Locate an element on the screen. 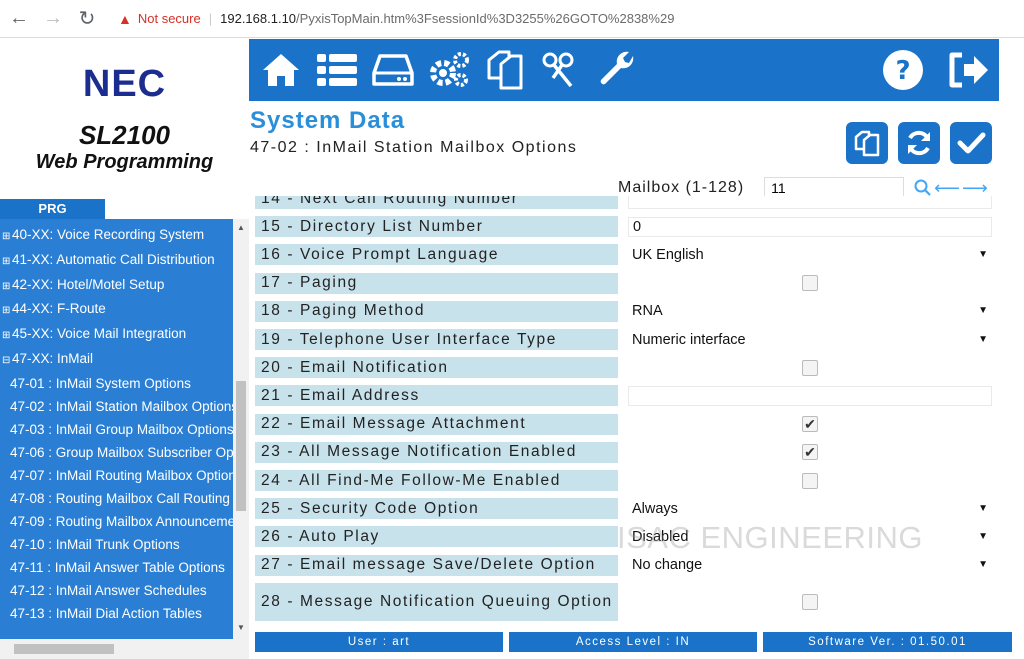 This screenshot has width=1024, height=659. sidebar-item-group: ⊞ 41-XX: Automatic Call Distribution is located at coordinates (124, 260).